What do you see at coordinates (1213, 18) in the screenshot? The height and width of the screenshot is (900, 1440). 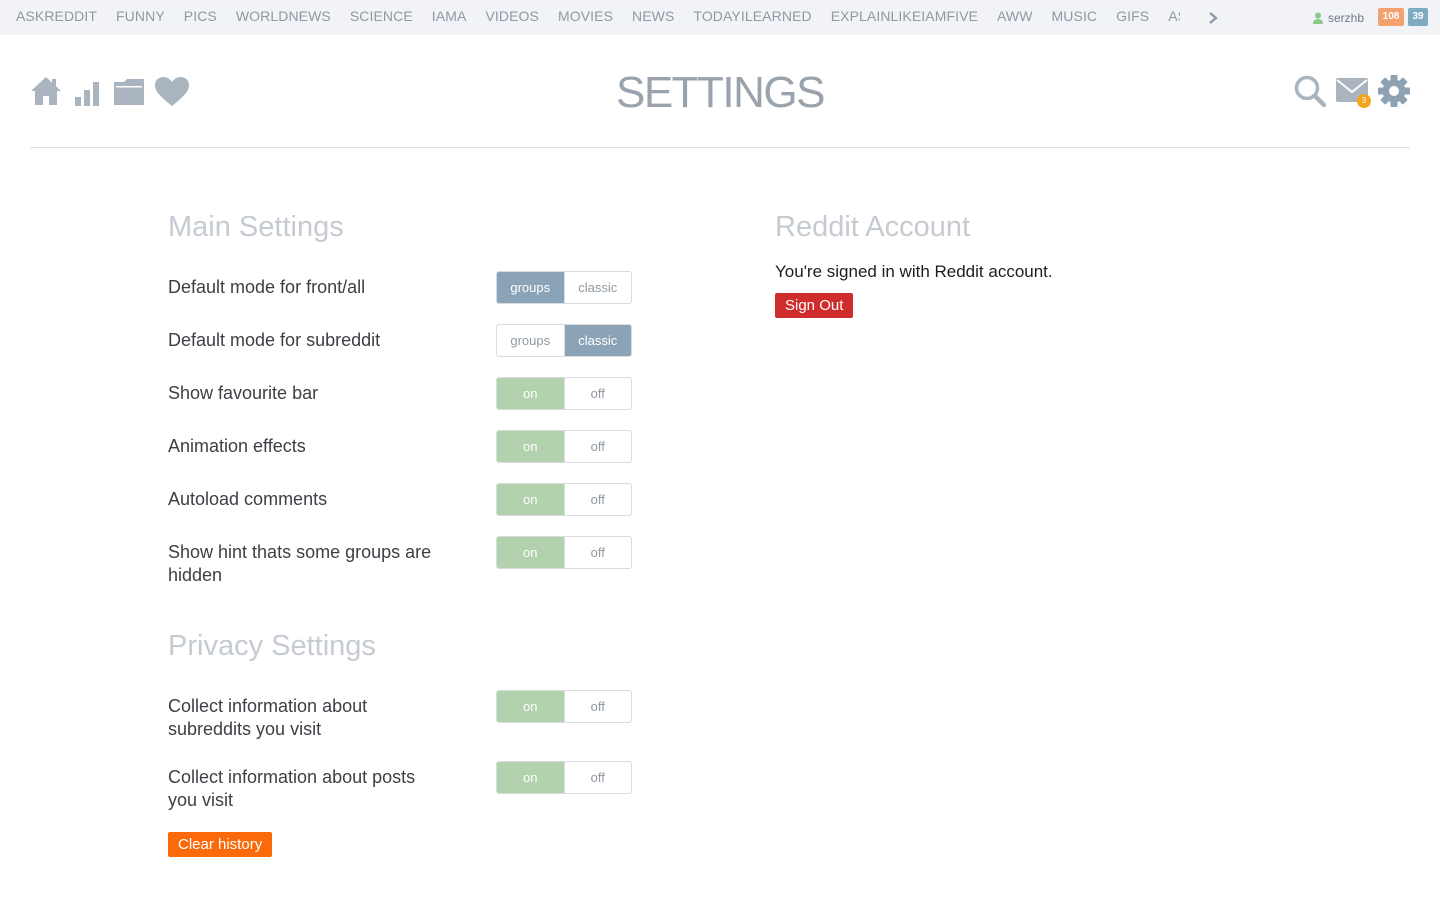 I see `chevron-right-icon` at bounding box center [1213, 18].